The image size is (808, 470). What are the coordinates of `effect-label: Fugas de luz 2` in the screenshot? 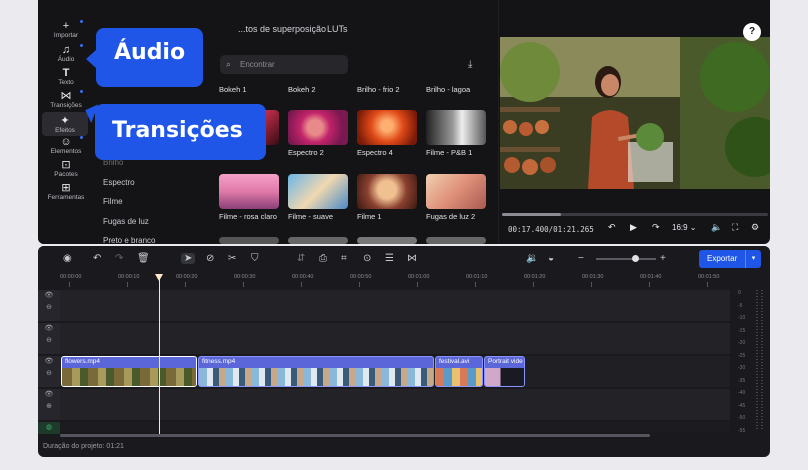 It's located at (451, 216).